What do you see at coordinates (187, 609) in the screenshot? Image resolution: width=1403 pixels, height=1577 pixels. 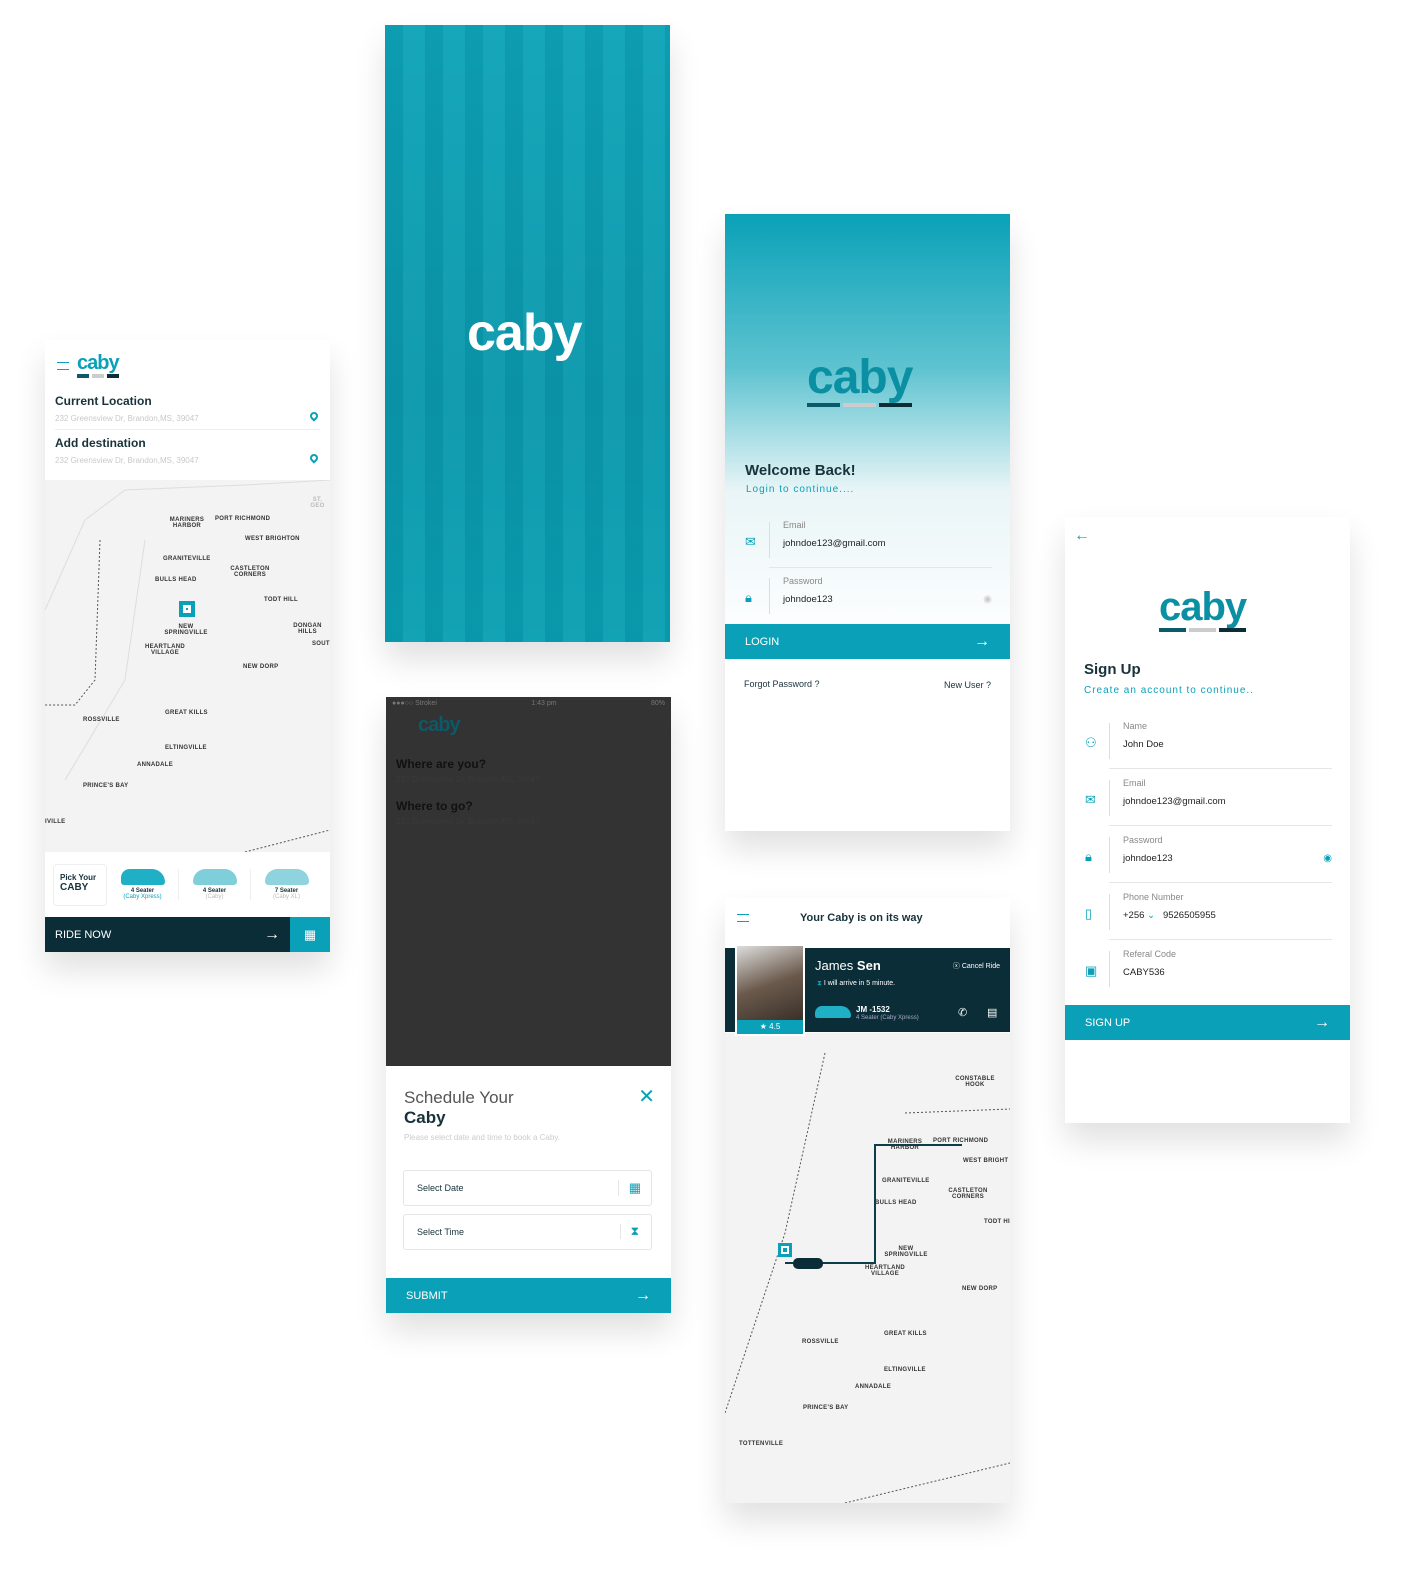 I see `current-location-marker` at bounding box center [187, 609].